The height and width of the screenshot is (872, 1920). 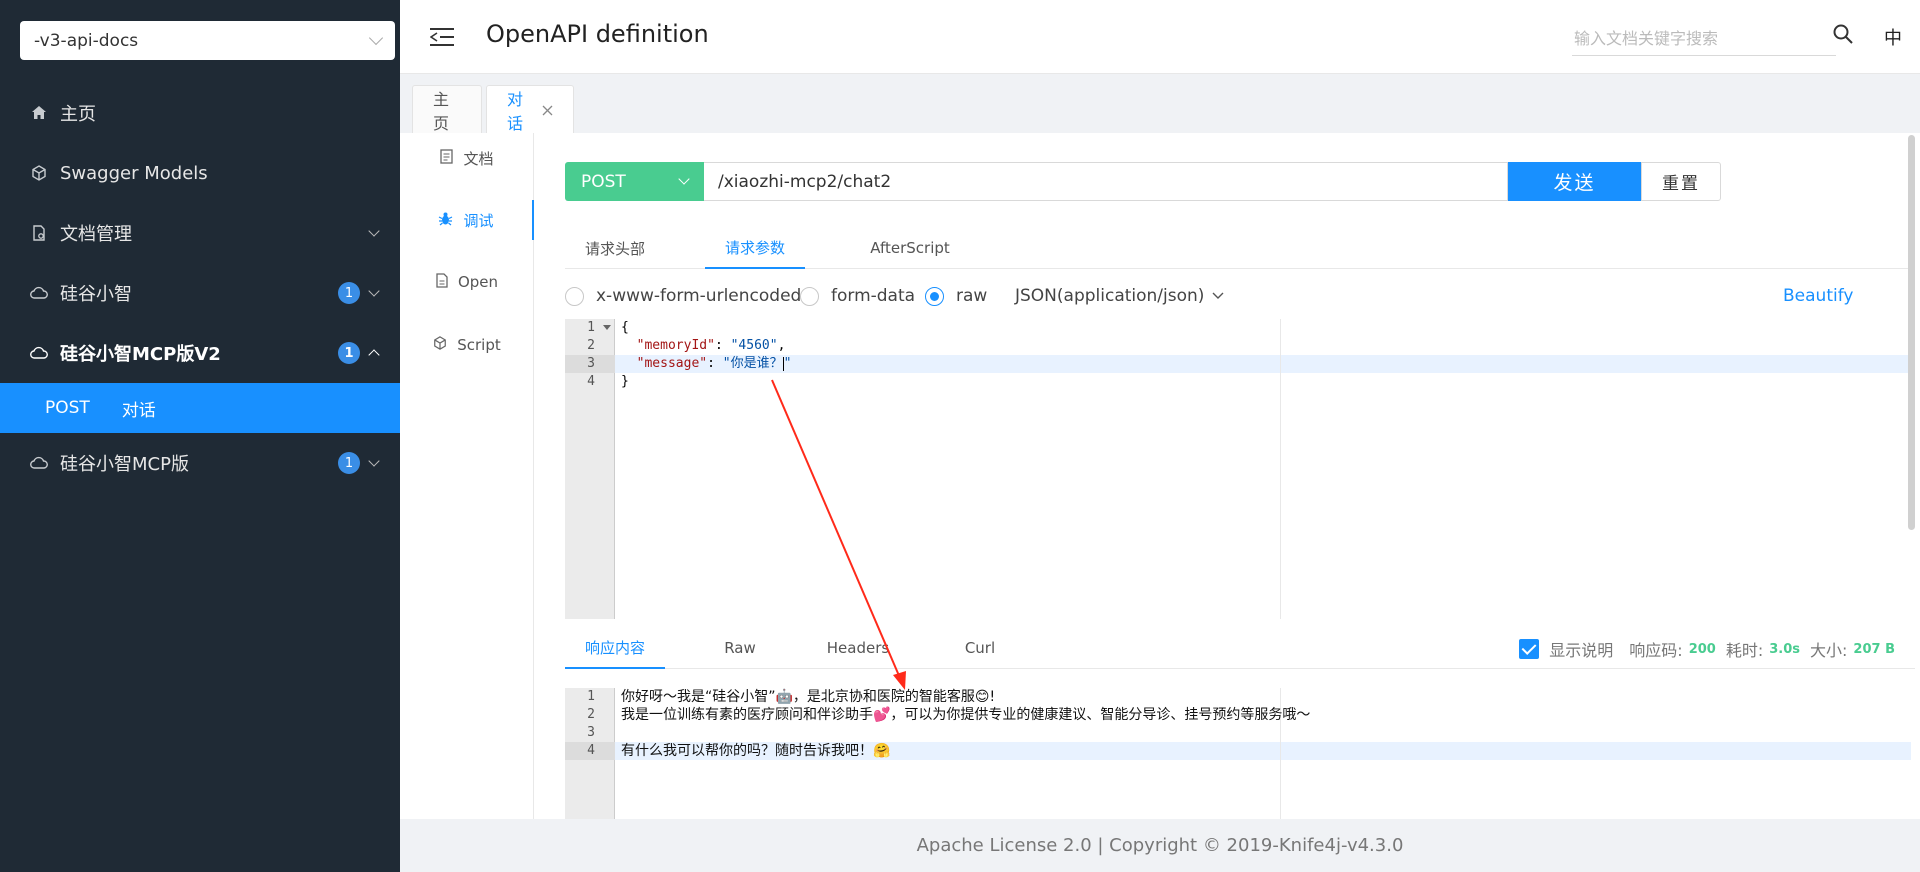 What do you see at coordinates (96, 234) in the screenshot?
I see `sidebar-item-label: 文档管理` at bounding box center [96, 234].